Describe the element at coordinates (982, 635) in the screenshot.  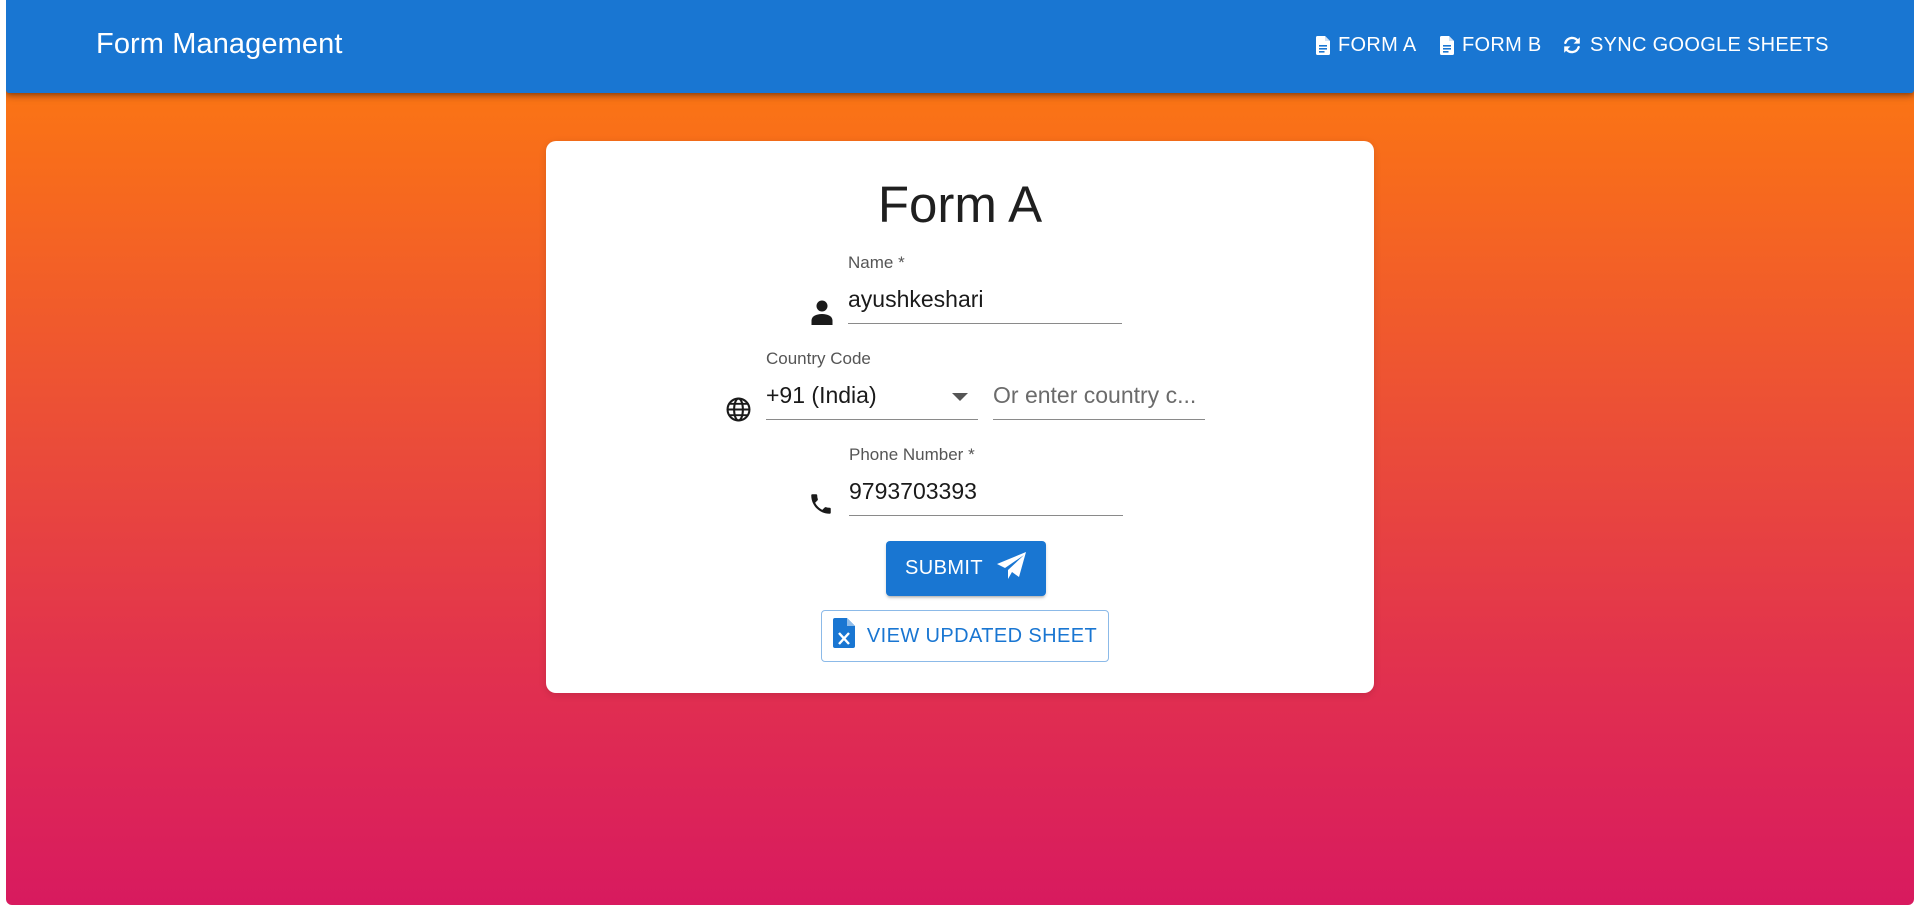
I see `view-updated-sheet-label: VIEW UPDATED SHEET` at that location.